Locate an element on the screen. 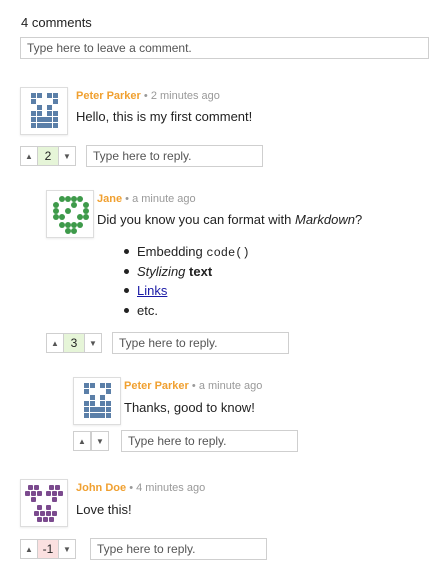 This screenshot has width=447, height=578. list-item: Stylizing text is located at coordinates (185, 272).